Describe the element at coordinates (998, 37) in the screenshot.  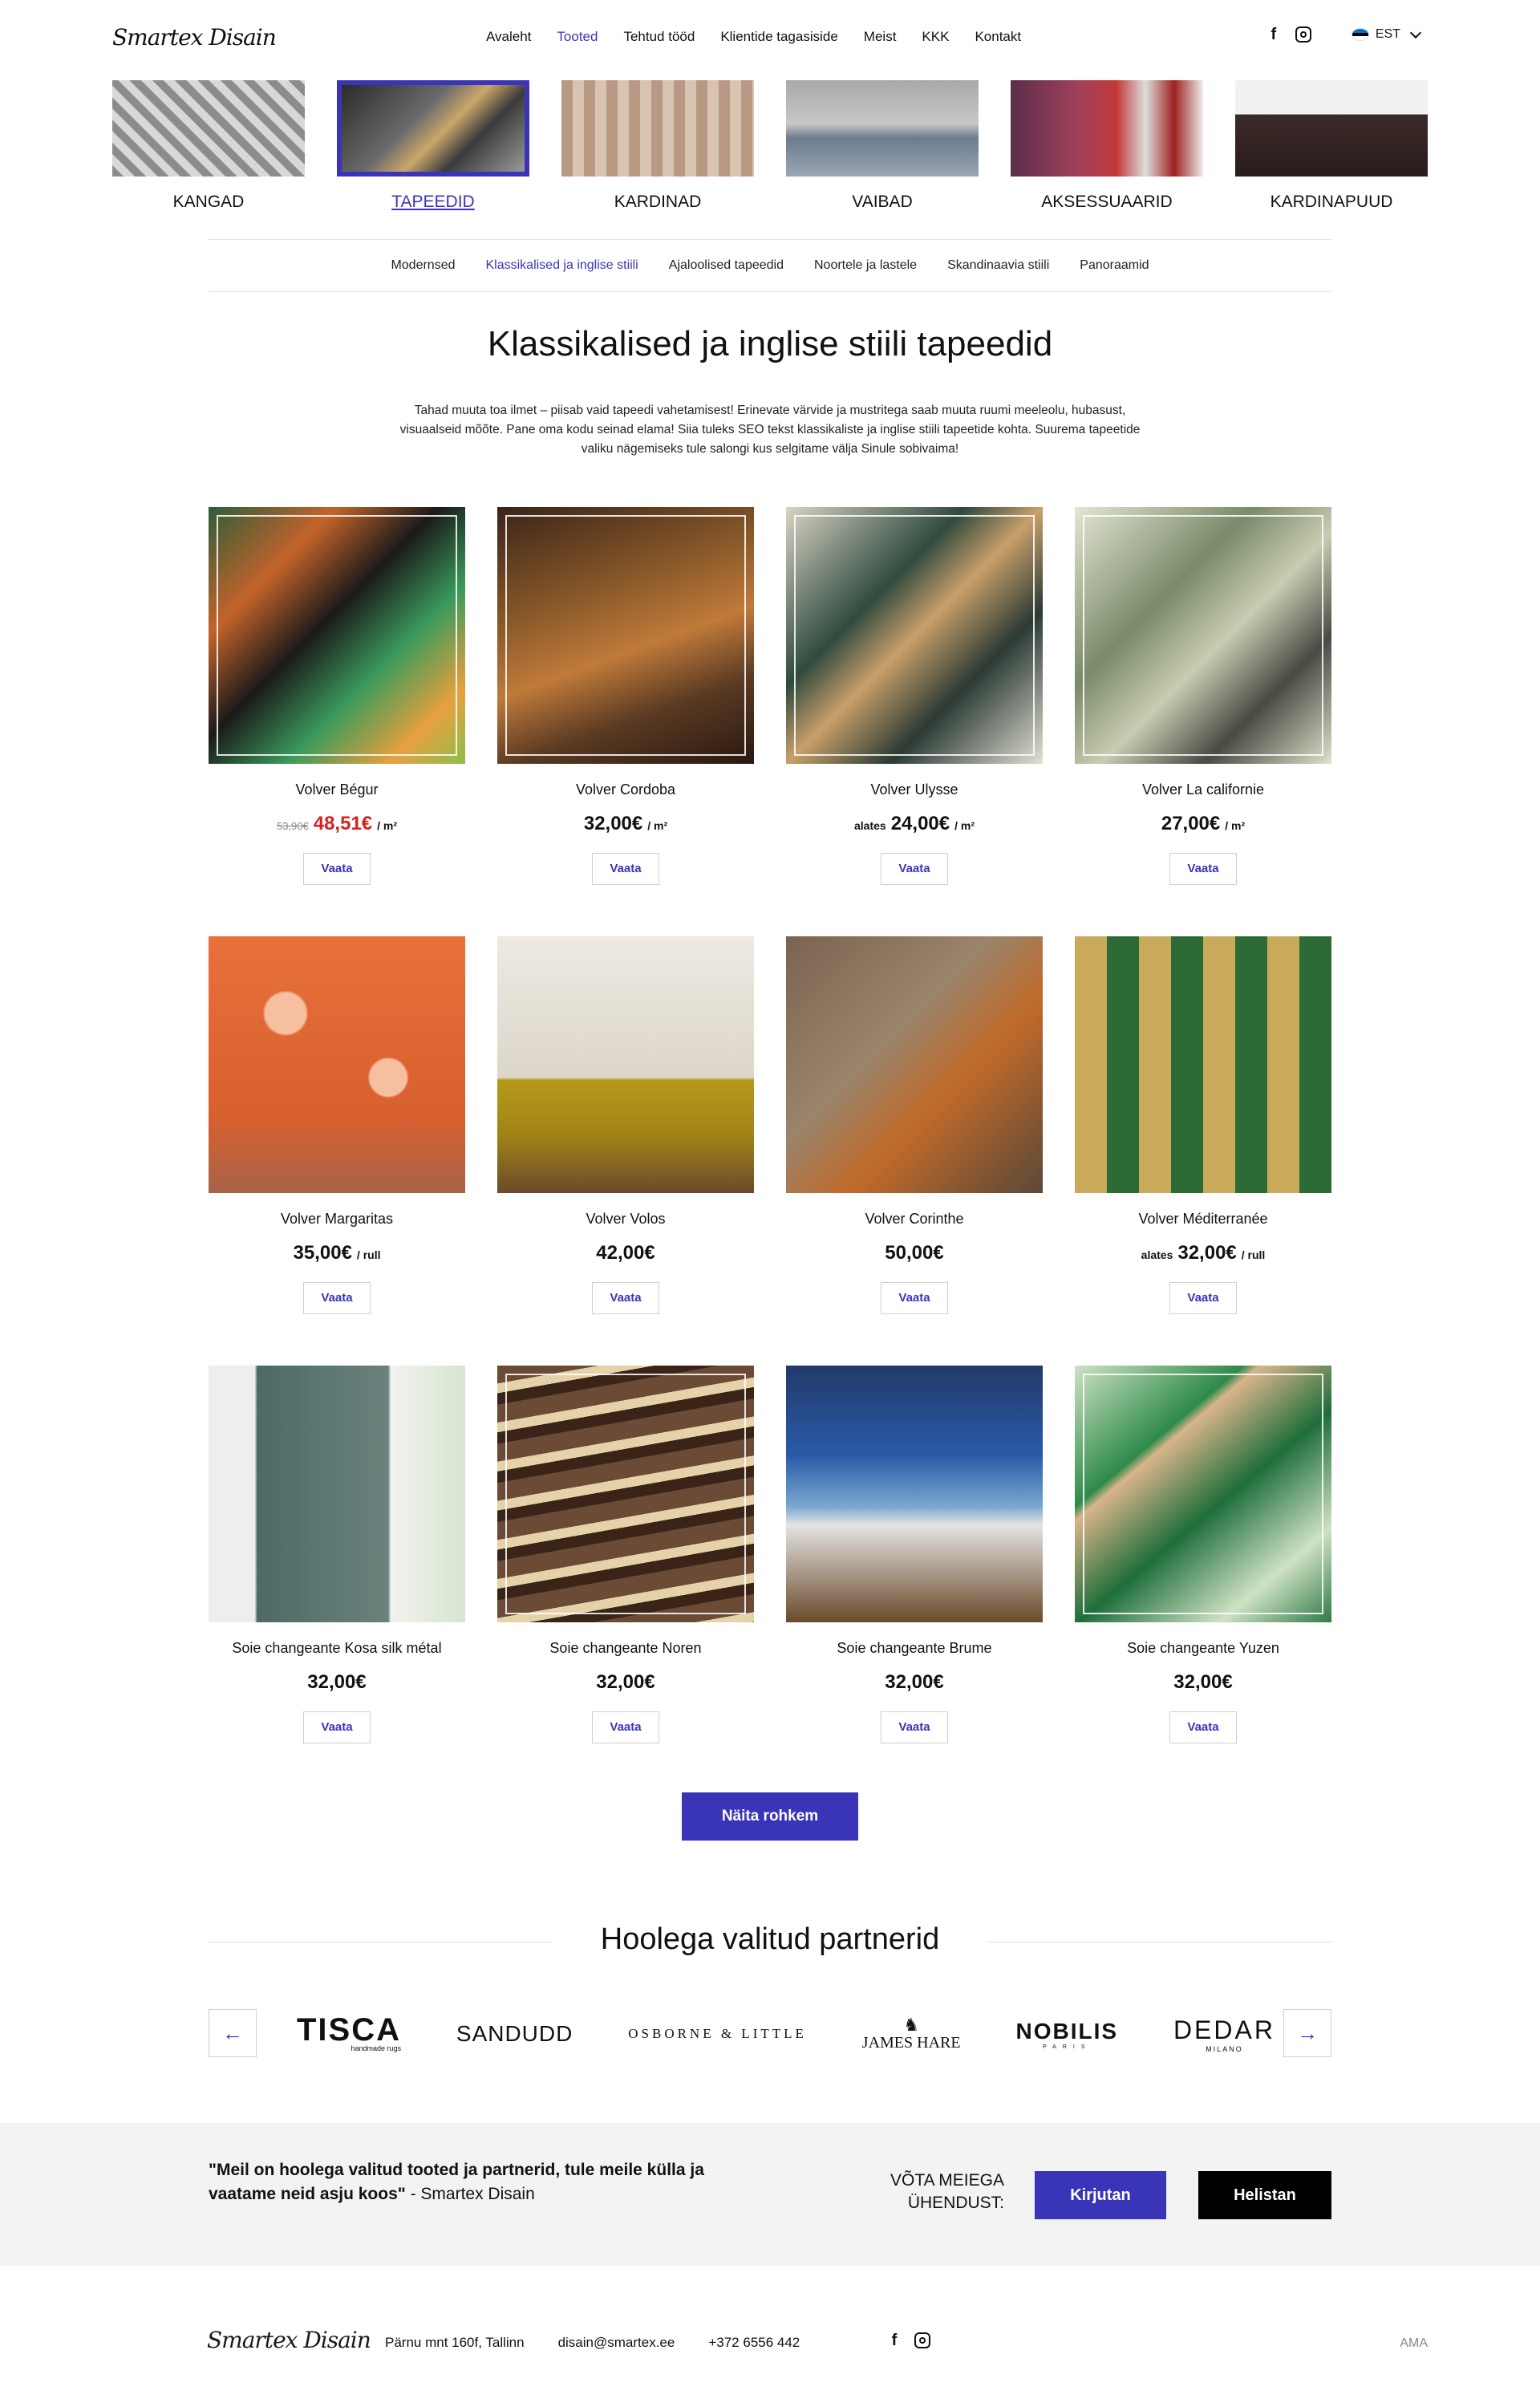
I see `nav-kontakt: Kontakt` at that location.